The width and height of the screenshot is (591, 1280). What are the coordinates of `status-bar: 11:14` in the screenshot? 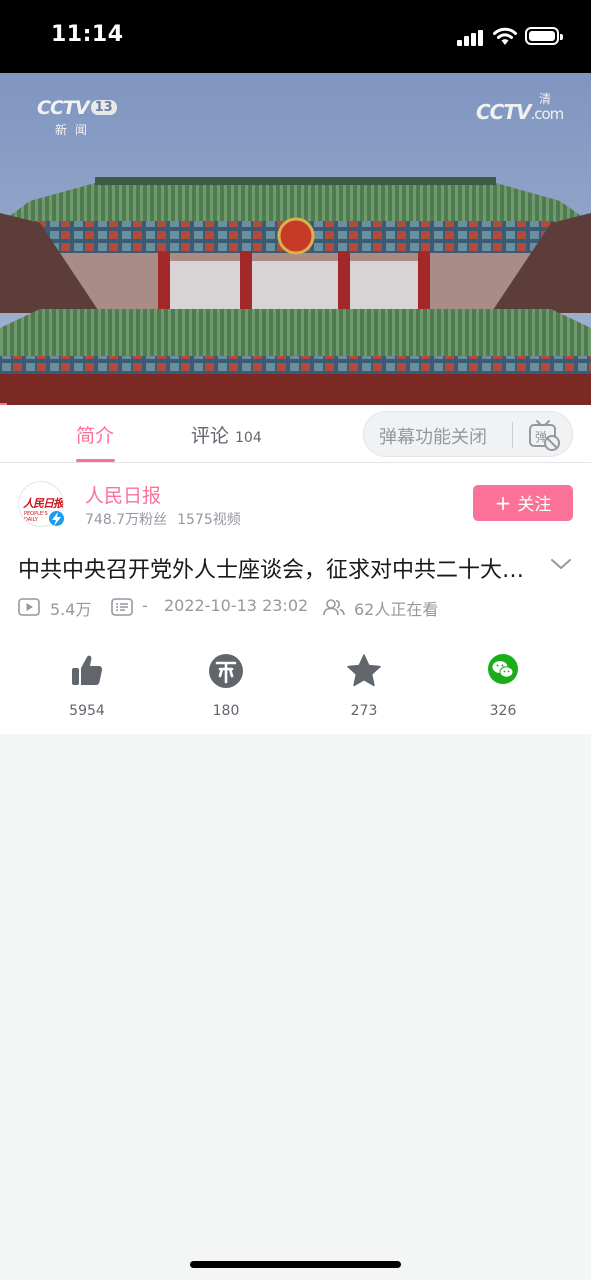 It's located at (295, 36).